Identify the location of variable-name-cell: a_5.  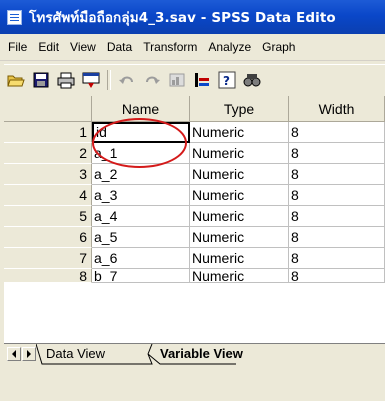
(141, 237).